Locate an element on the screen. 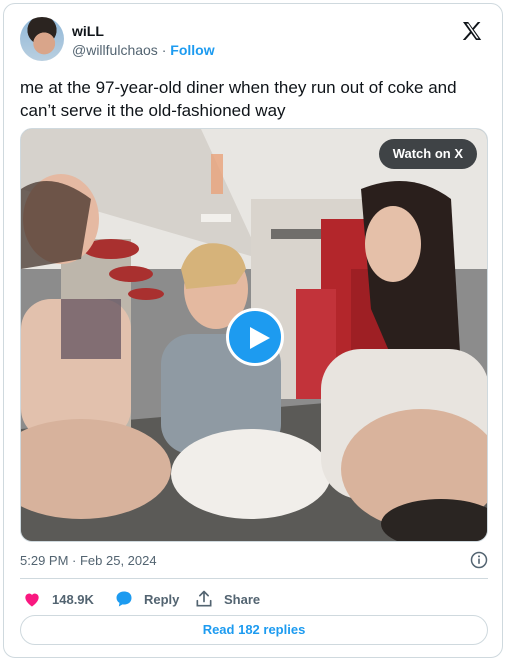 Image resolution: width=506 pixels, height=661 pixels. divider is located at coordinates (254, 578).